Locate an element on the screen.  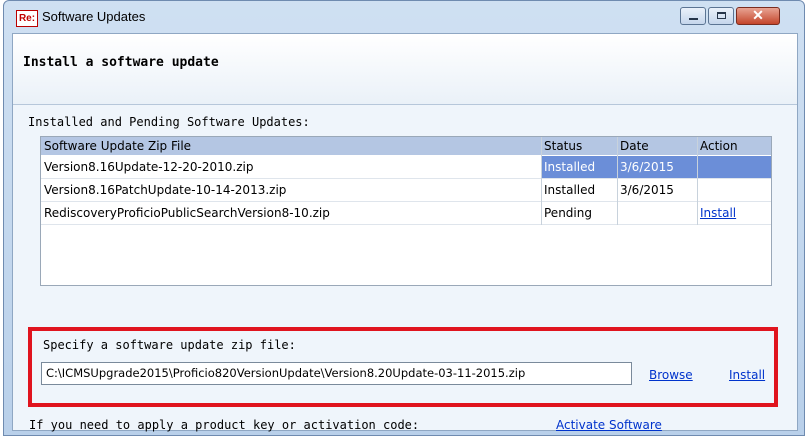
column-header-file: Software Update Zip File is located at coordinates (291, 146).